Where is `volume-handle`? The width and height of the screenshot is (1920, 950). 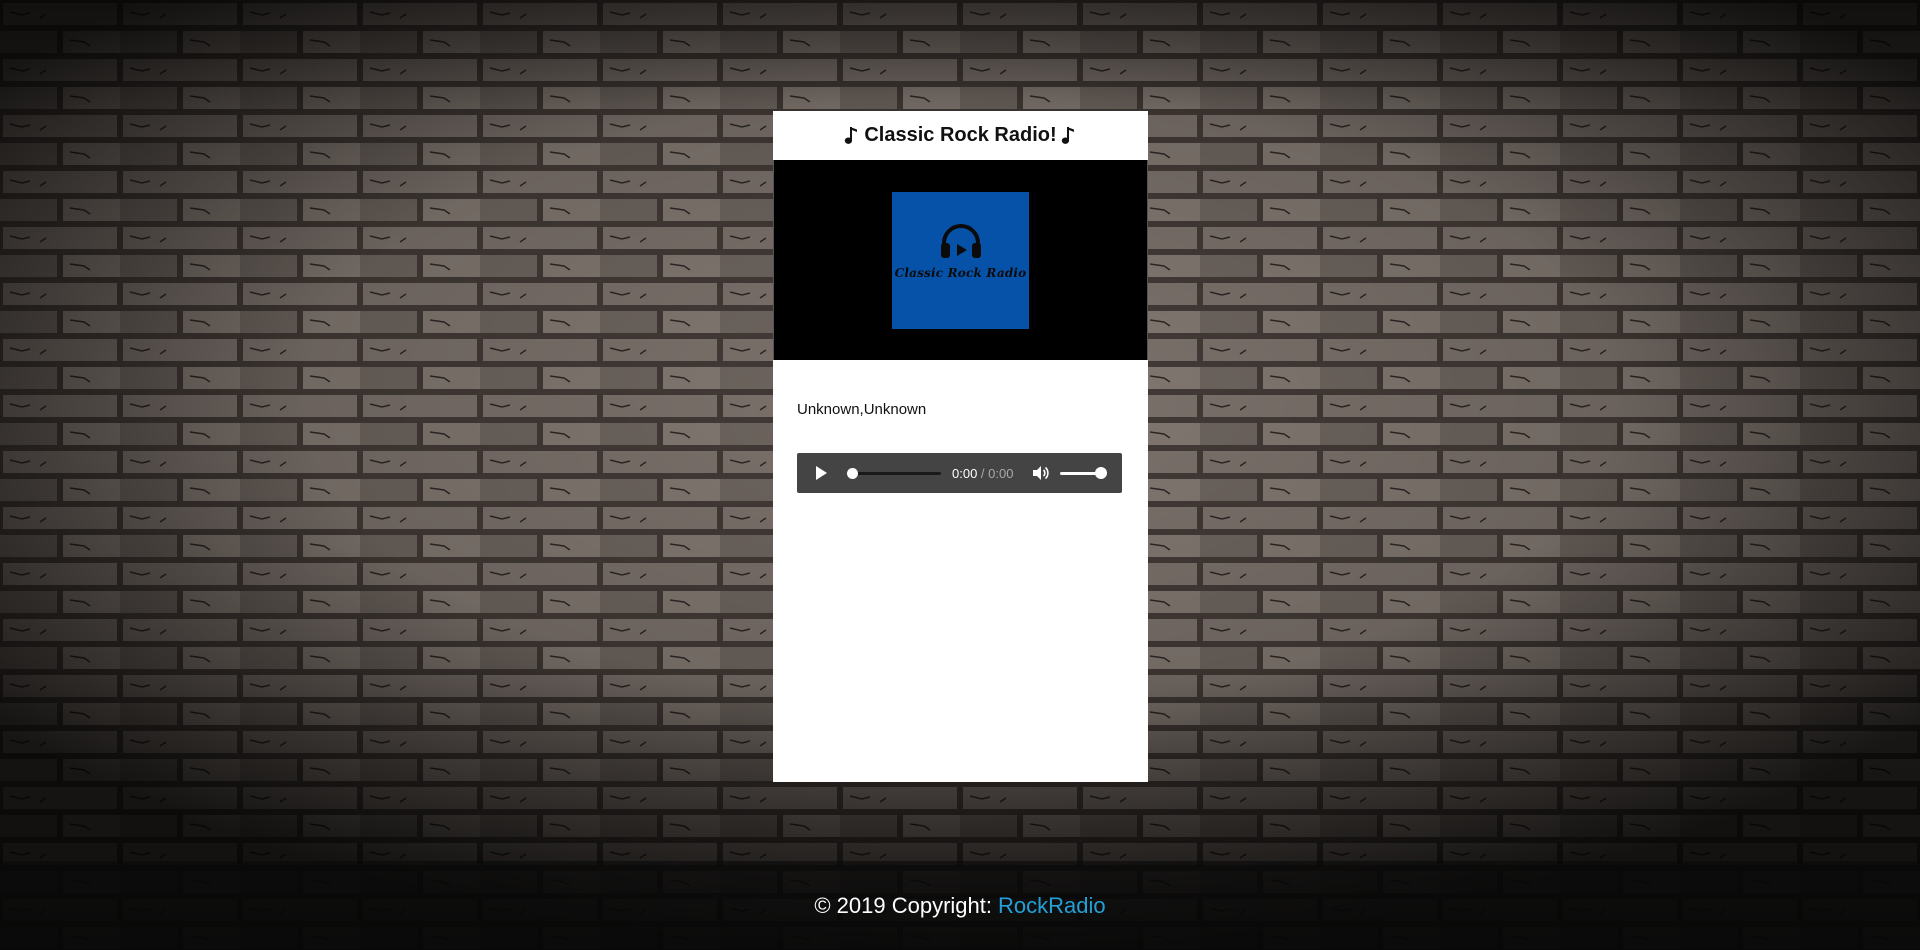
volume-handle is located at coordinates (1101, 473).